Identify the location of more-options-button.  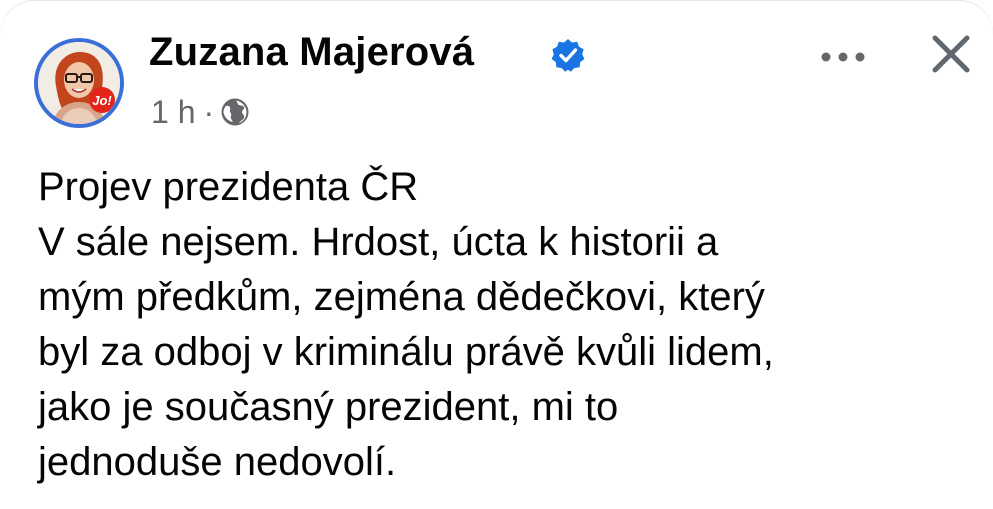
(843, 57).